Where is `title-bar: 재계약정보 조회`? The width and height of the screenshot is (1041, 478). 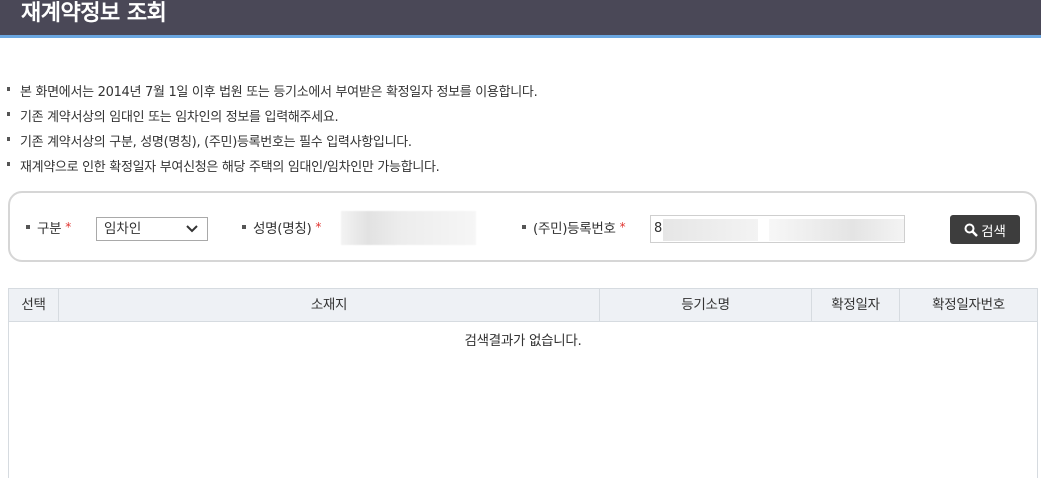
title-bar: 재계약정보 조회 is located at coordinates (520, 19).